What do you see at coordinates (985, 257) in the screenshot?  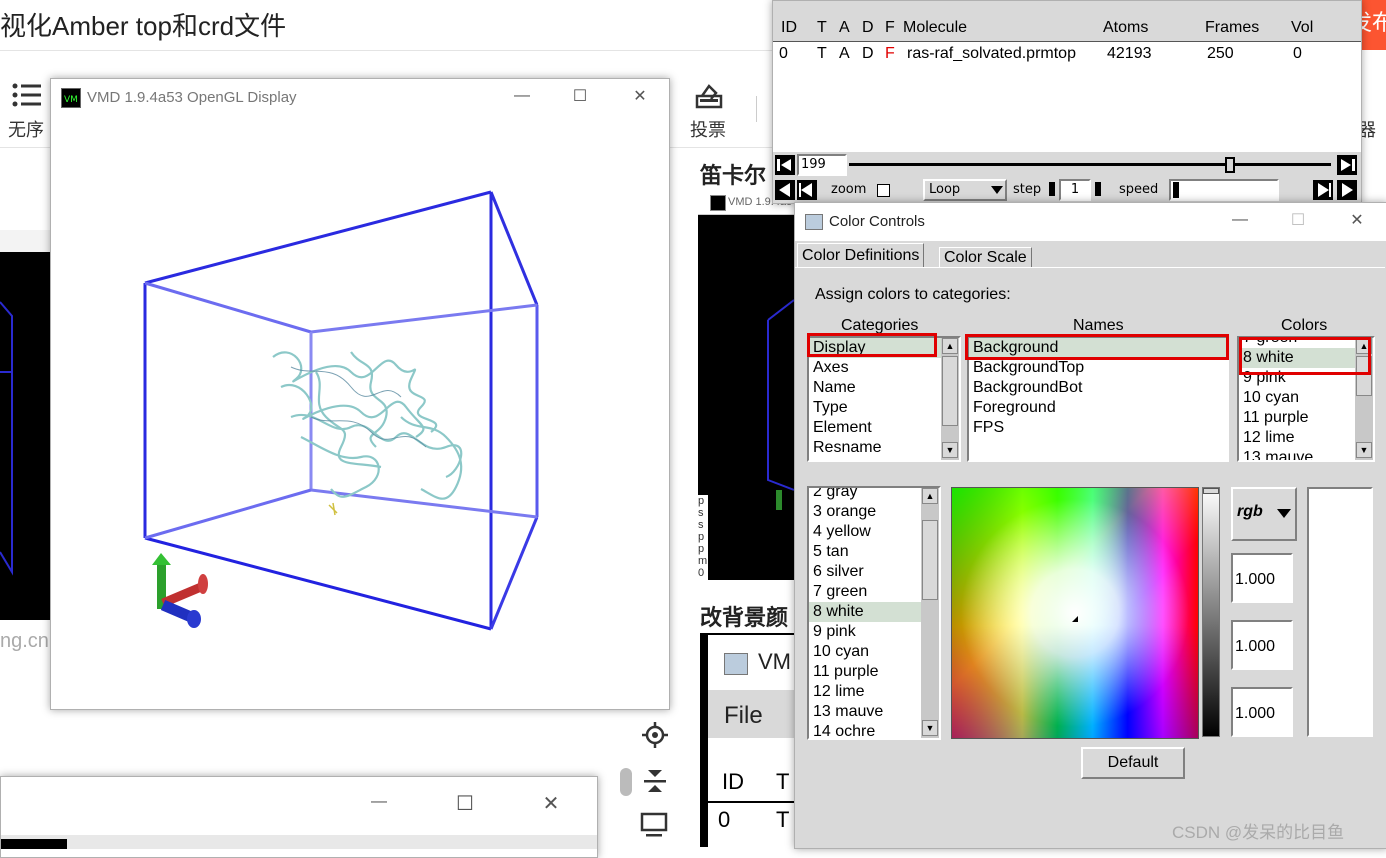 I see `tab-color-scale: Color Scale` at bounding box center [985, 257].